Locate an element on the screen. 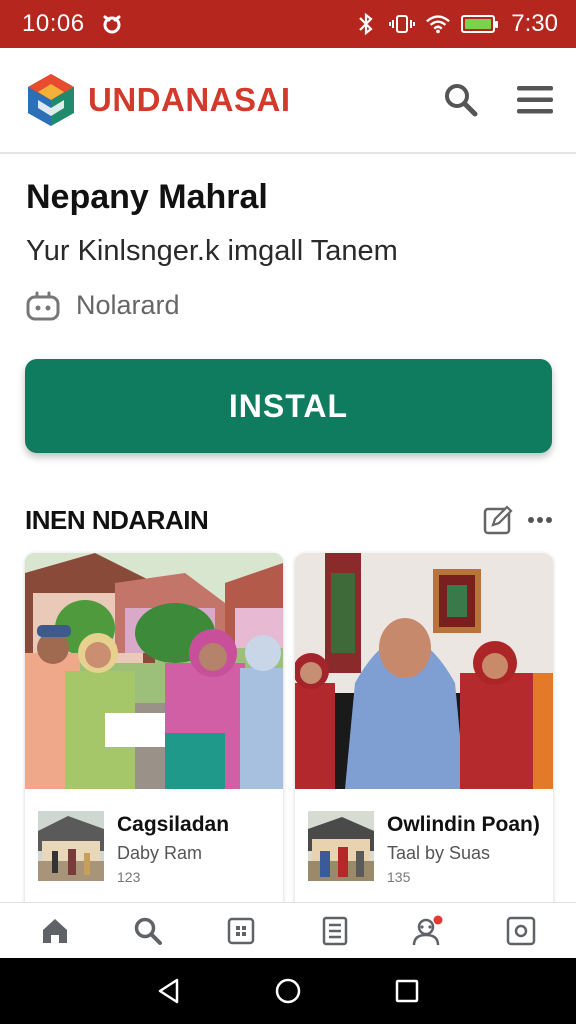  header-menu-button is located at coordinates (535, 100).